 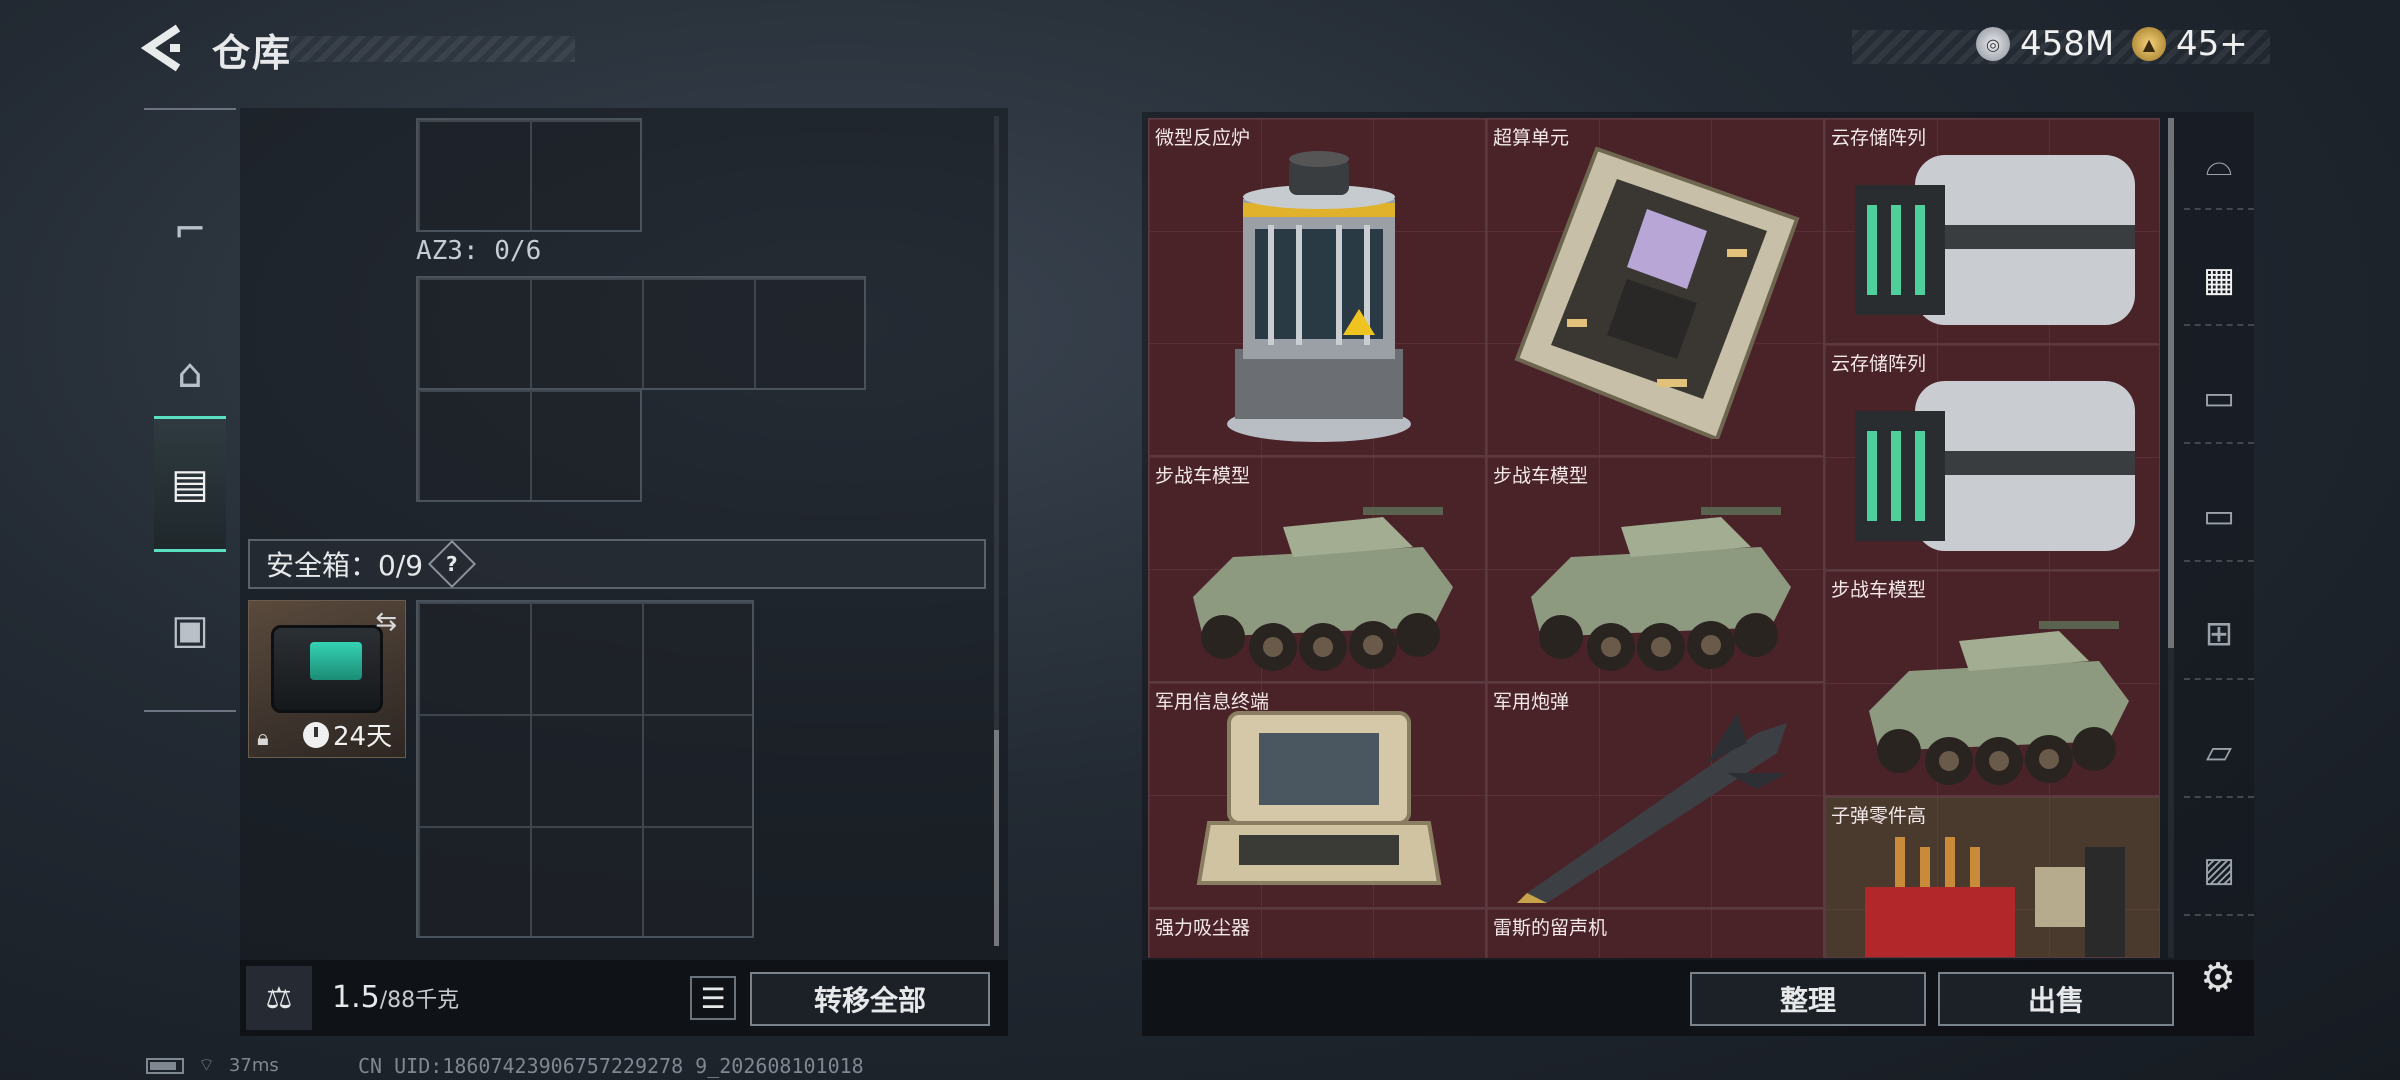 I want to click on clock-icon, so click(x=316, y=734).